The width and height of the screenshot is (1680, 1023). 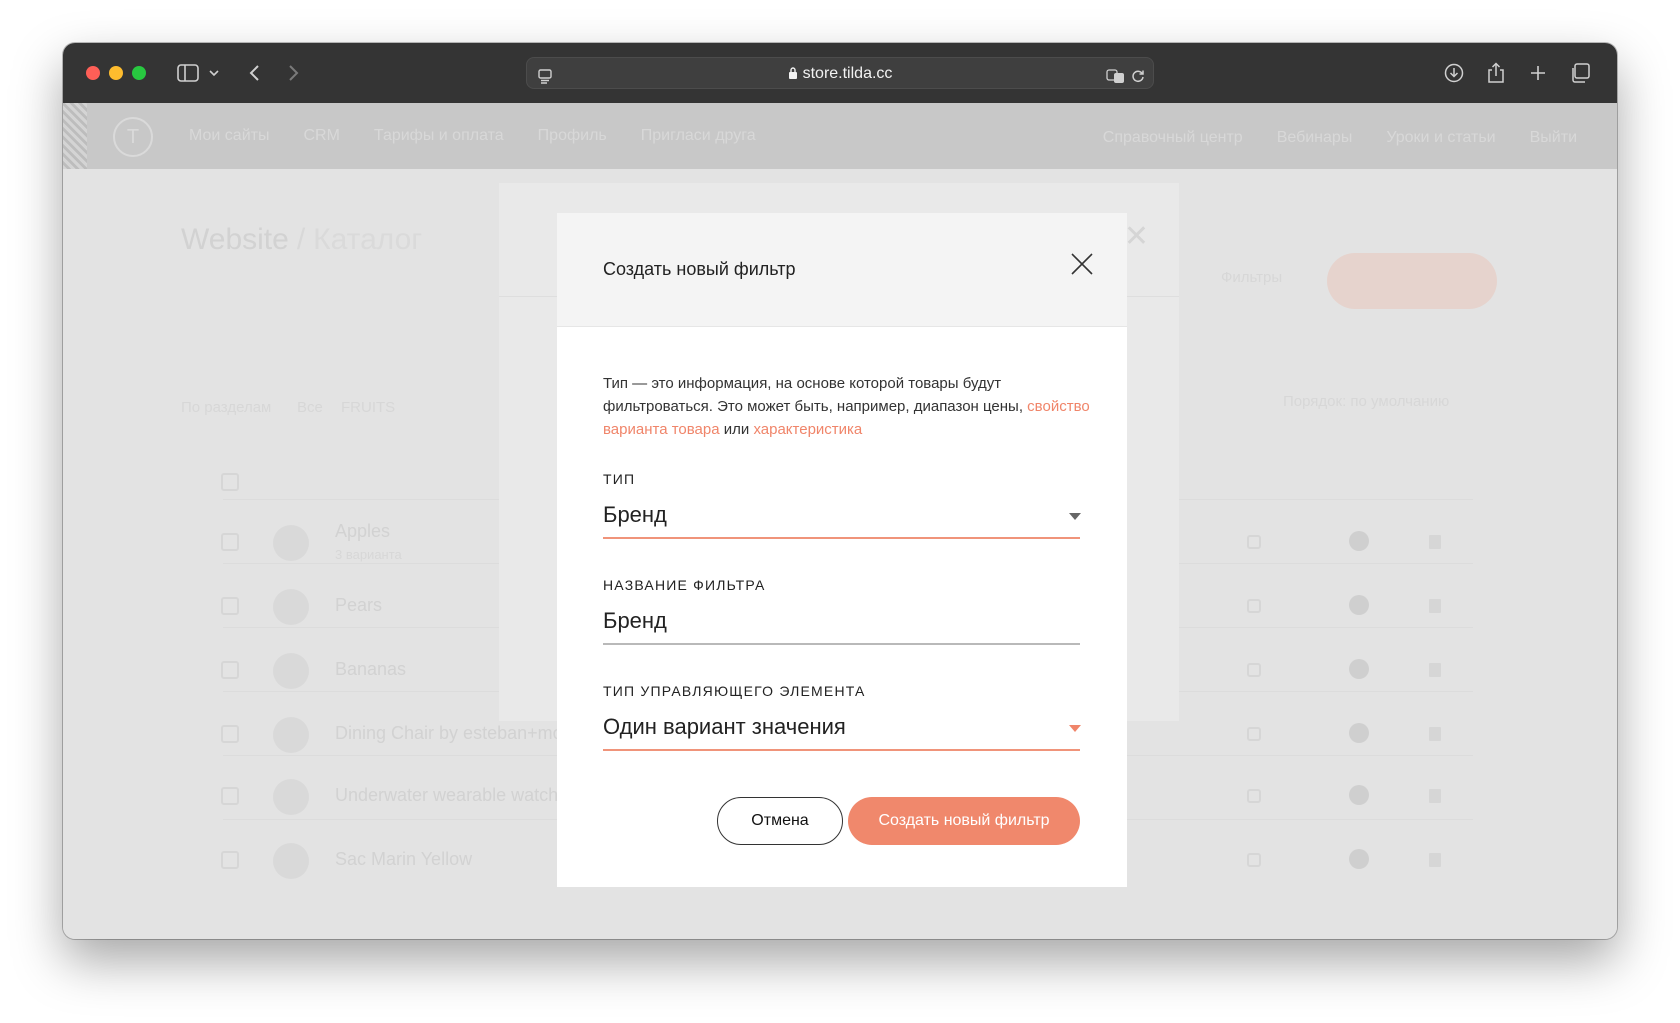 What do you see at coordinates (1440, 138) in the screenshot?
I see `nav-lessons: Уроки и статьи` at bounding box center [1440, 138].